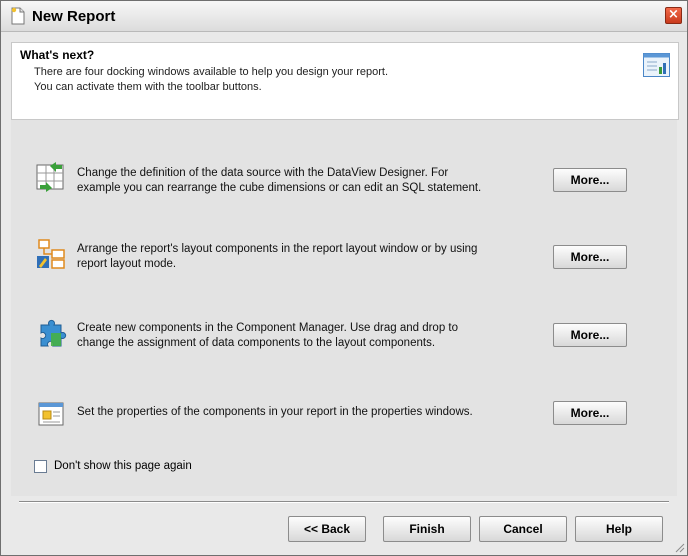 This screenshot has width=688, height=556. What do you see at coordinates (619, 529) in the screenshot?
I see `help-button: Help` at bounding box center [619, 529].